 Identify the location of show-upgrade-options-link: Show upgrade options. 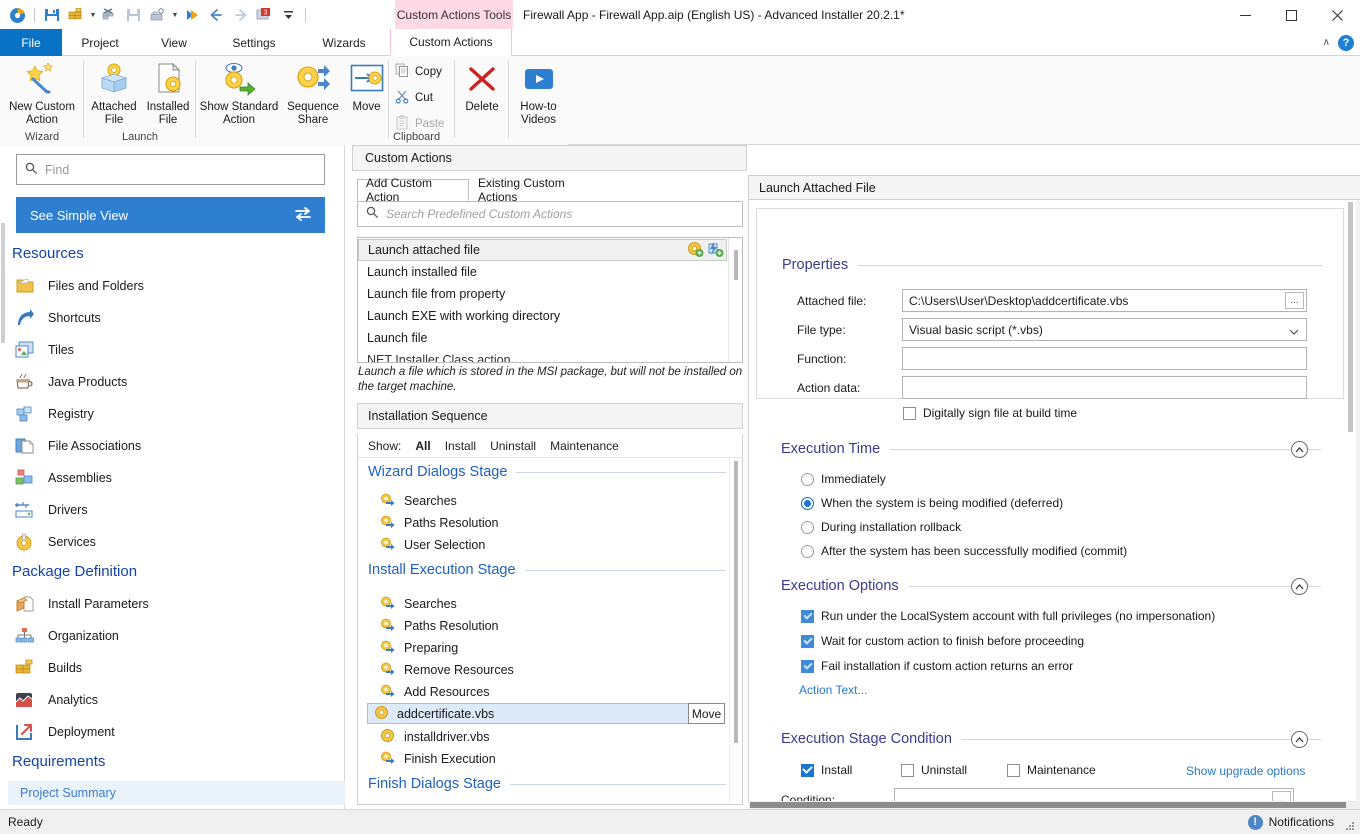
(1245, 771).